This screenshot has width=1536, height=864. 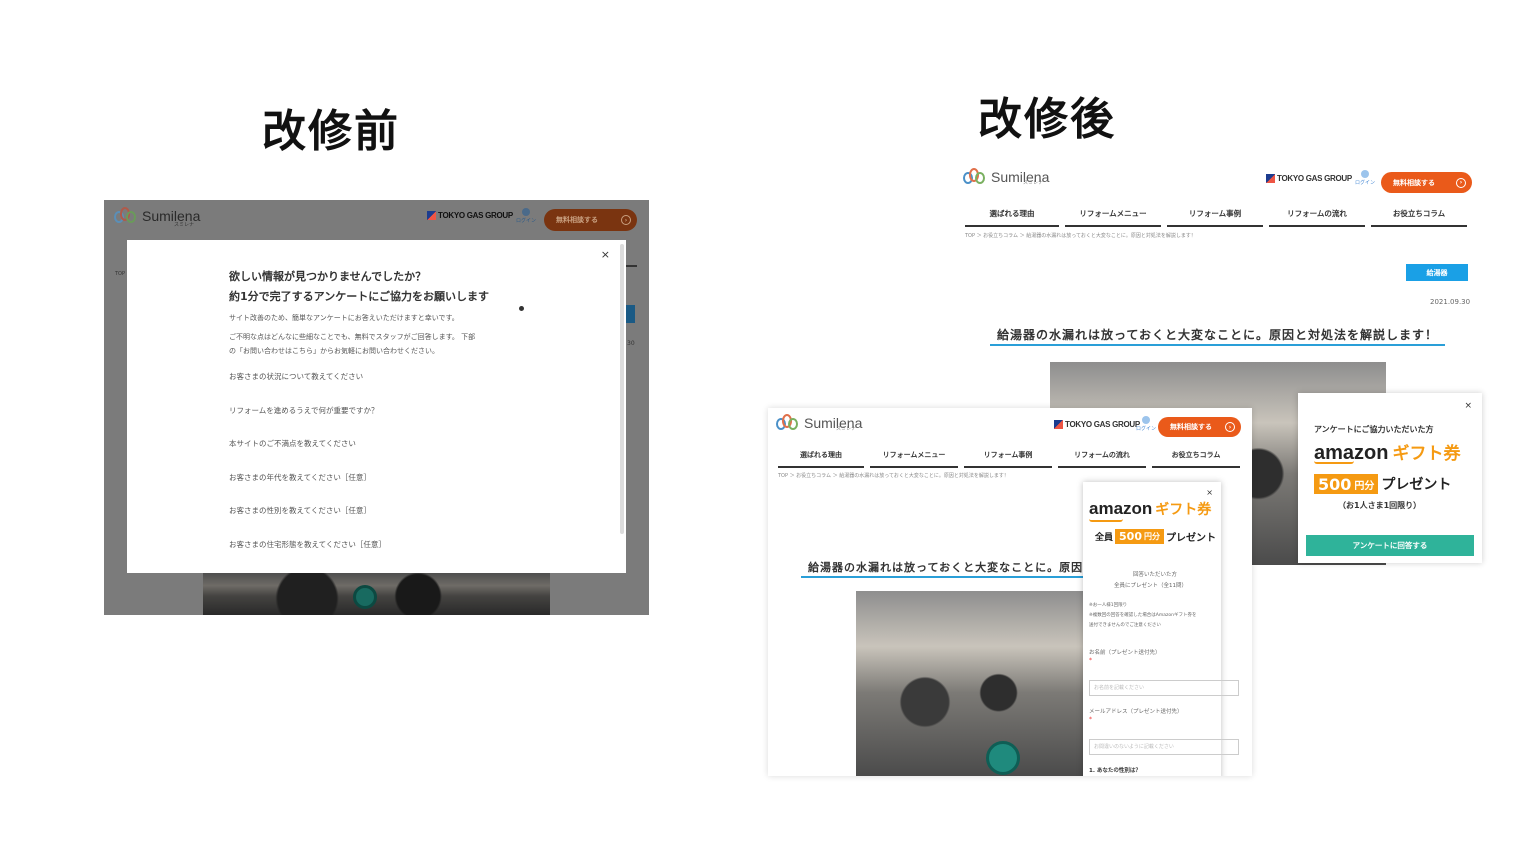 What do you see at coordinates (352, 337) in the screenshot?
I see `modal-note-line1: ご不明な点はどんなに些細なことでも、無料でスタッフがご回答します。 下部` at bounding box center [352, 337].